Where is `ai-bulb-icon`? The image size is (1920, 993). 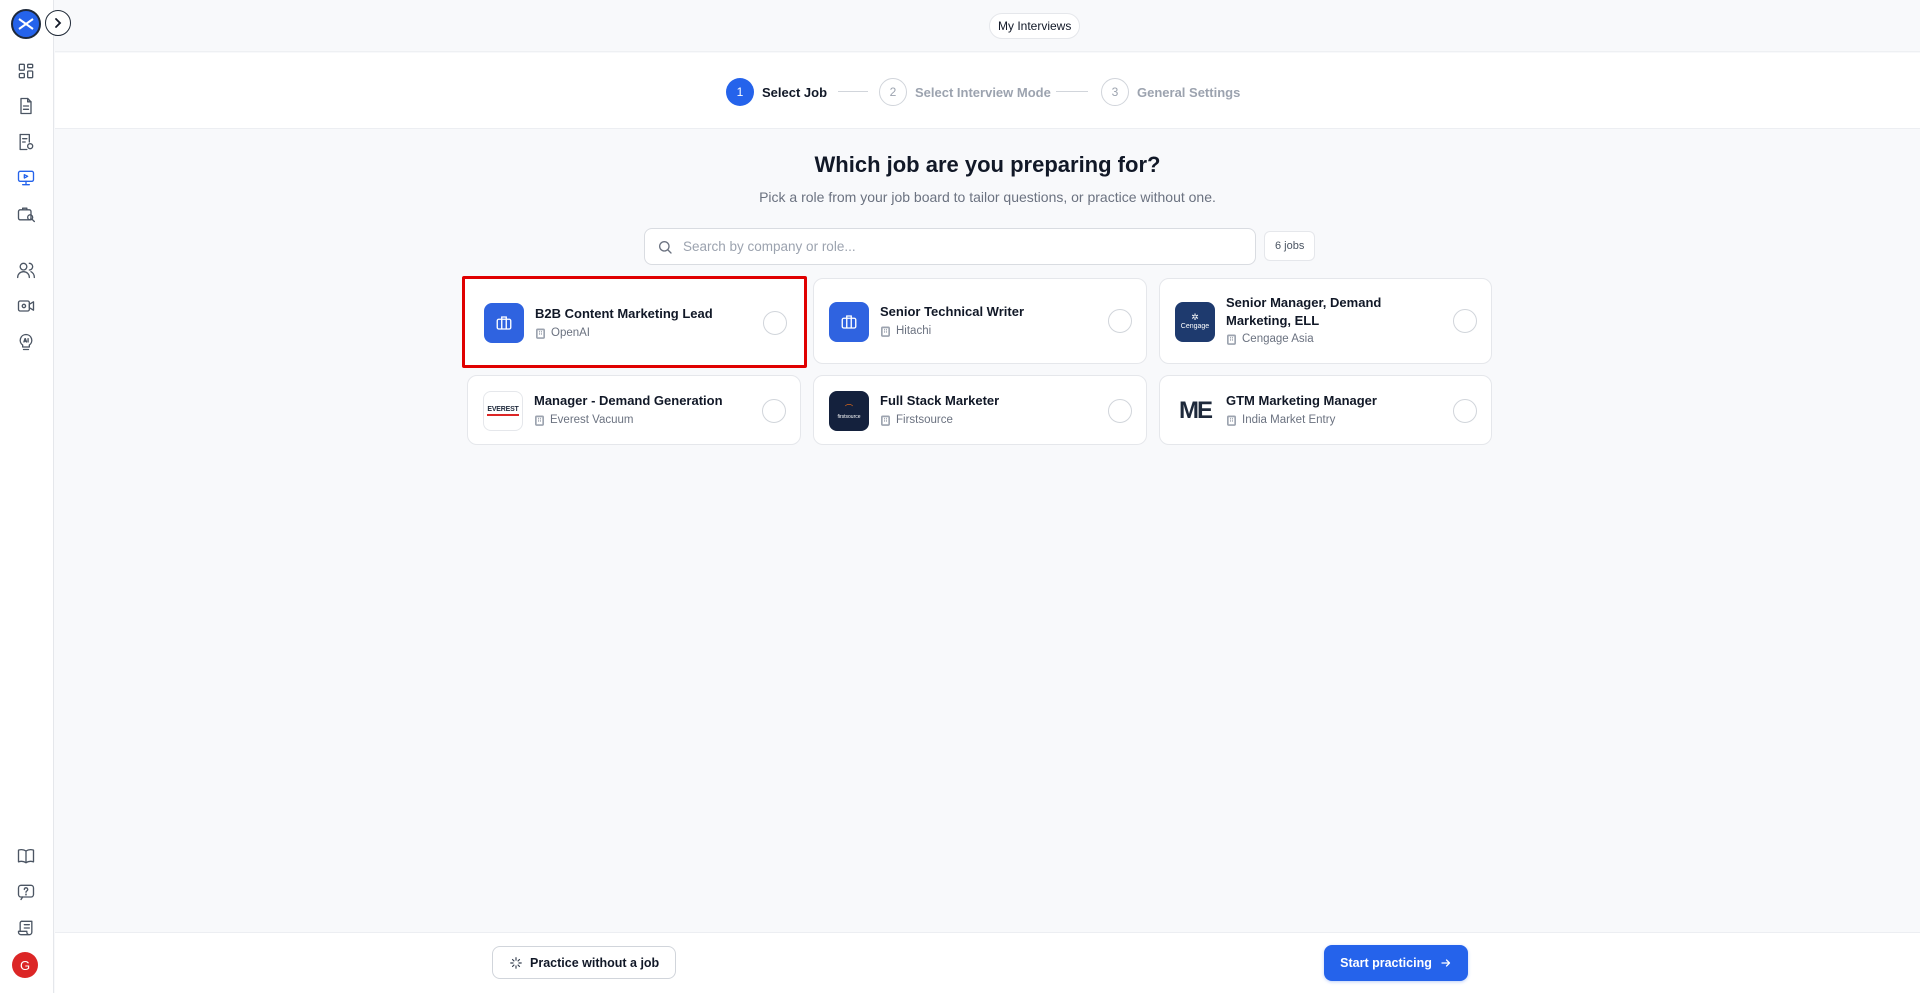
ai-bulb-icon is located at coordinates (26, 342).